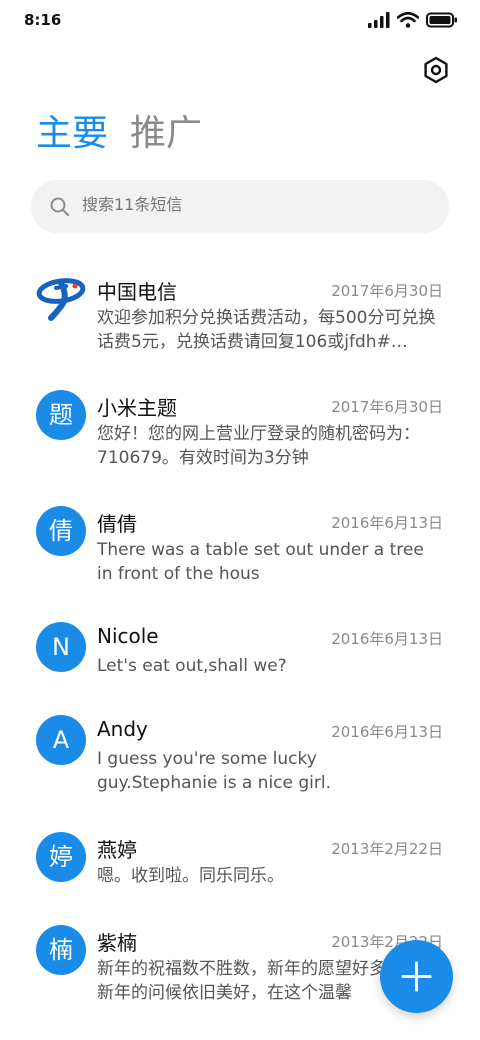 The height and width of the screenshot is (1040, 480). What do you see at coordinates (408, 20) in the screenshot?
I see `wifi-icon` at bounding box center [408, 20].